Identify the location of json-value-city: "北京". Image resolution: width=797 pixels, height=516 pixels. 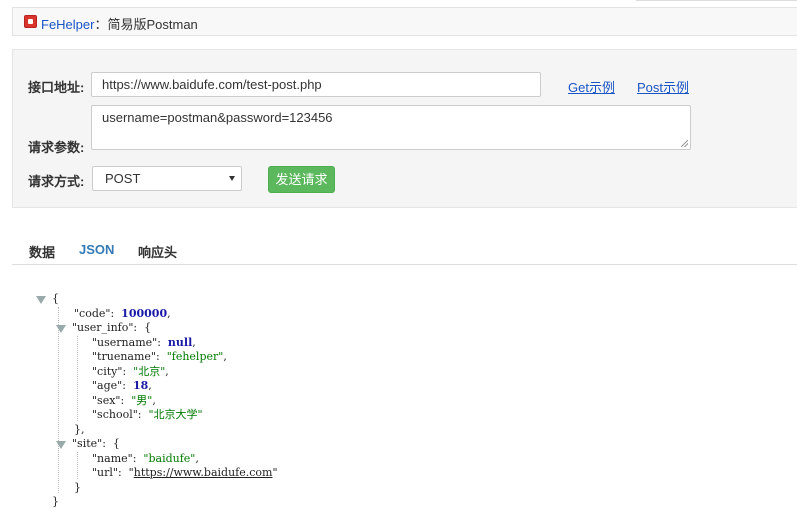
(149, 371).